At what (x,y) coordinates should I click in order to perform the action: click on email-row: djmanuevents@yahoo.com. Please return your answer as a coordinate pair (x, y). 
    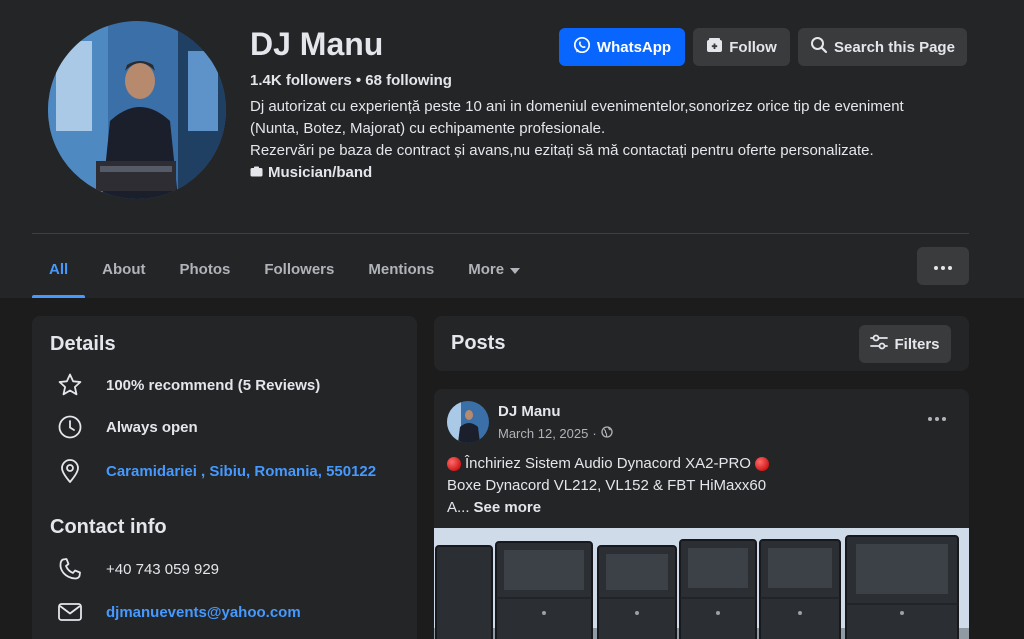
    Looking at the image, I should click on (178, 612).